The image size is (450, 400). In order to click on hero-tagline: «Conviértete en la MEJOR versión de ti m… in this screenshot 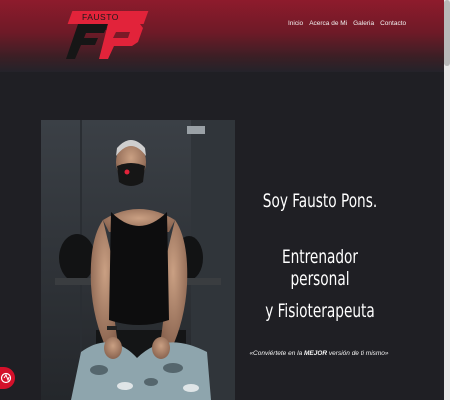, I will do `click(319, 353)`.